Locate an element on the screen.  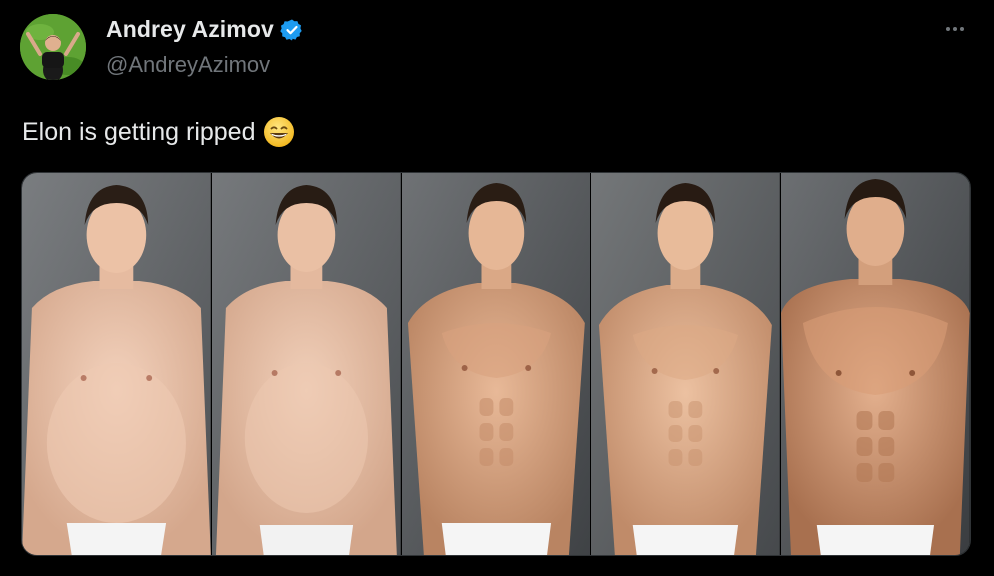
tweet-text-content: Elon is getting ripped is located at coordinates (139, 131).